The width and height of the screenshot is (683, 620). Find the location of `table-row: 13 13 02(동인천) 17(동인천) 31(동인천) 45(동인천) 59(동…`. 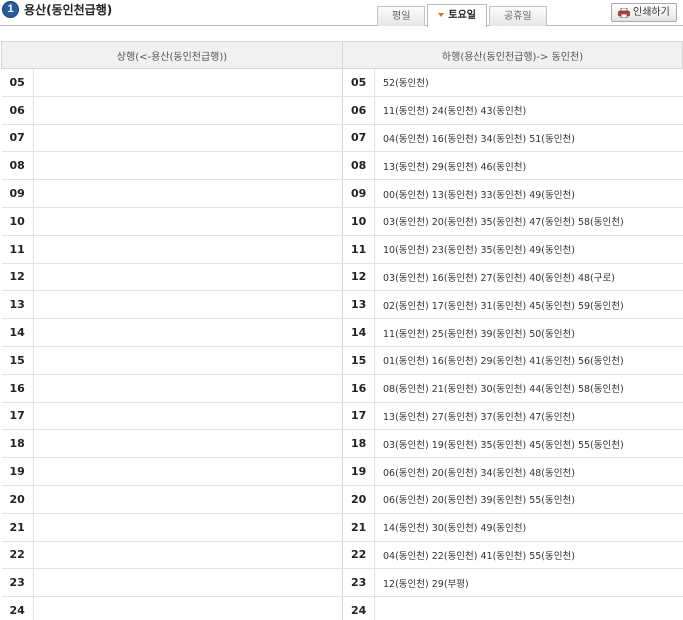

table-row: 13 13 02(동인천) 17(동인천) 31(동인천) 45(동인천) 59(동… is located at coordinates (342, 305).